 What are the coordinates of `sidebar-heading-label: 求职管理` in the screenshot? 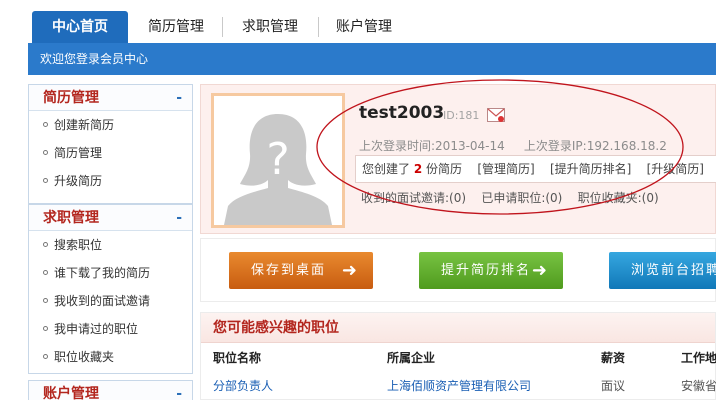 It's located at (71, 218).